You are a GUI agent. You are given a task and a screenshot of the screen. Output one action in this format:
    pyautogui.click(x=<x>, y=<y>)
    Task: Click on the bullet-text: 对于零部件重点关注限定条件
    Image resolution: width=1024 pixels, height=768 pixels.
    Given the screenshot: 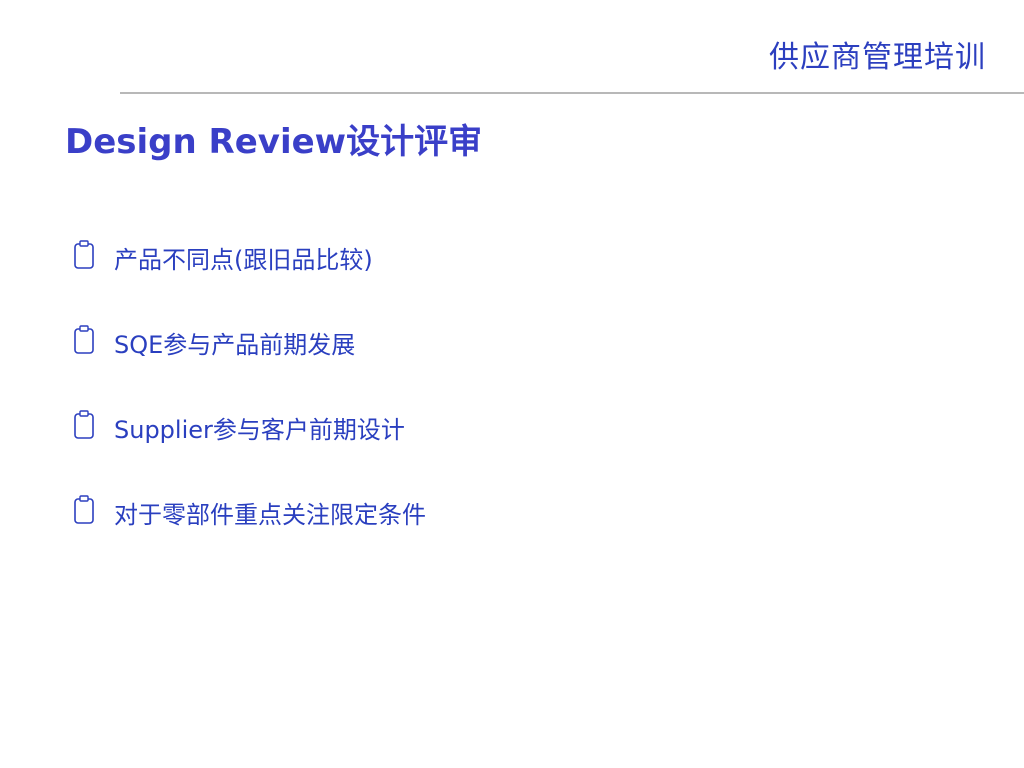 What is the action you would take?
    pyautogui.click(x=270, y=514)
    